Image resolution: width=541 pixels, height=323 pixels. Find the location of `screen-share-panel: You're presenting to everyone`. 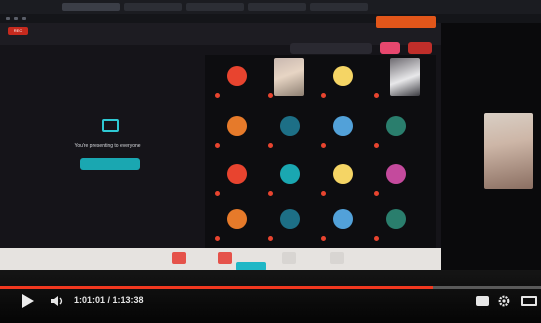

screen-share-panel: You're presenting to everyone is located at coordinates (107, 150).